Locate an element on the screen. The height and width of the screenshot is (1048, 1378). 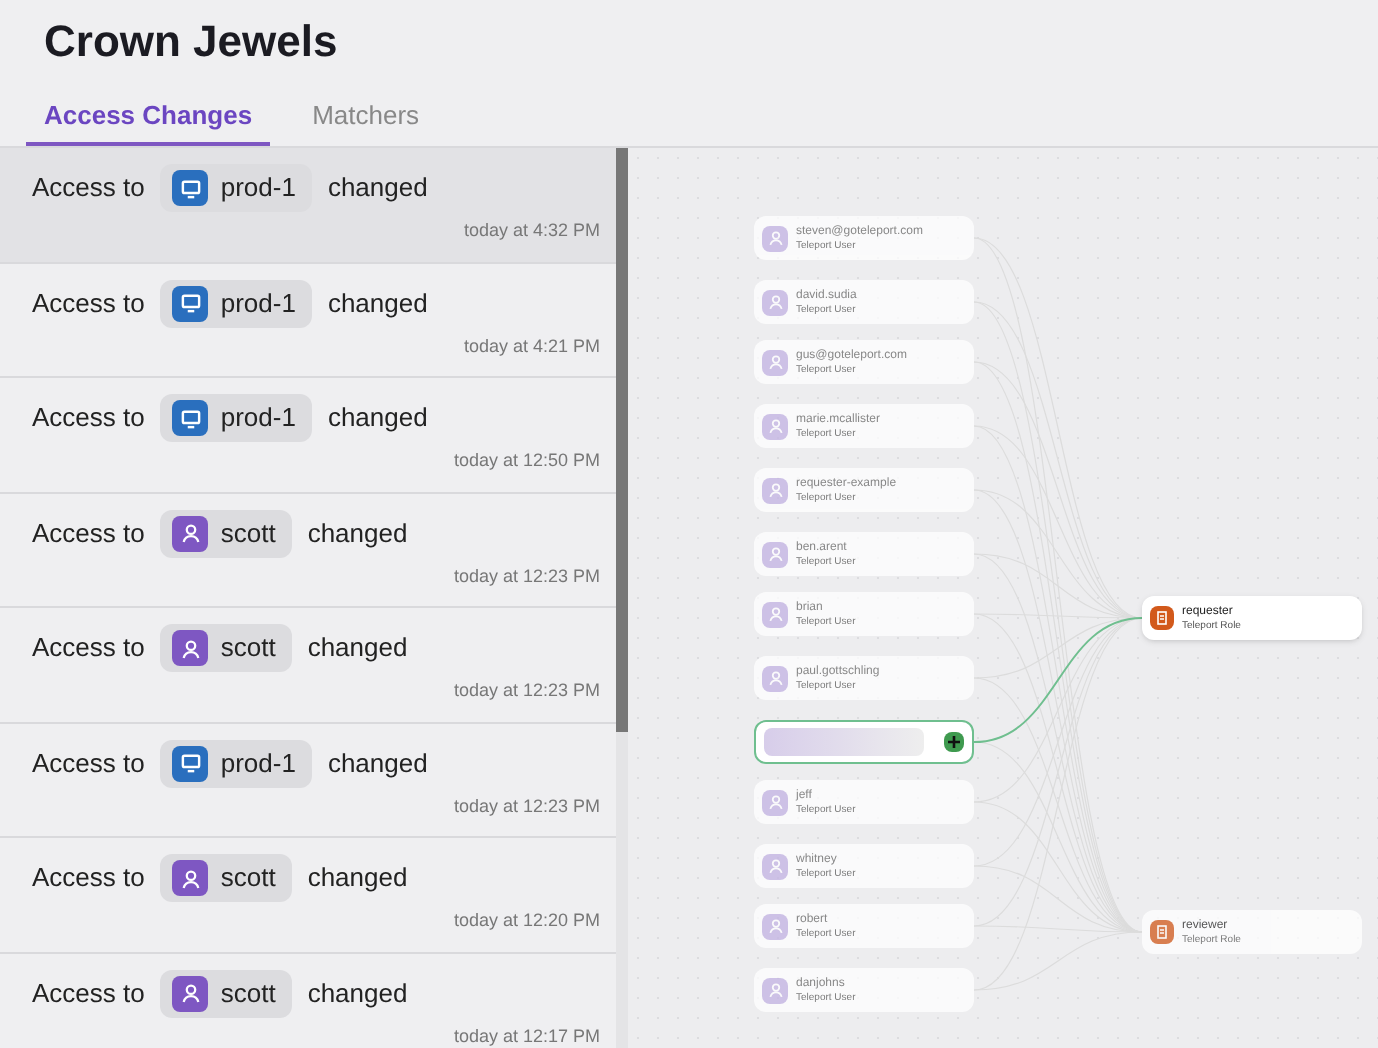
change-row: Access to prod-1 changed today at 12:23 PM is located at coordinates (308, 780).